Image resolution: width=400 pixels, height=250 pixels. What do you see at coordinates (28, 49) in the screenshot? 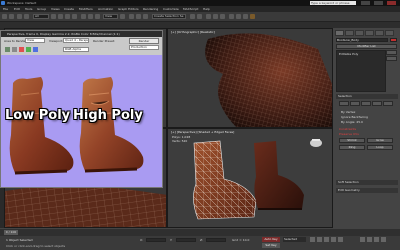
I see `green-channel-icon` at bounding box center [28, 49].